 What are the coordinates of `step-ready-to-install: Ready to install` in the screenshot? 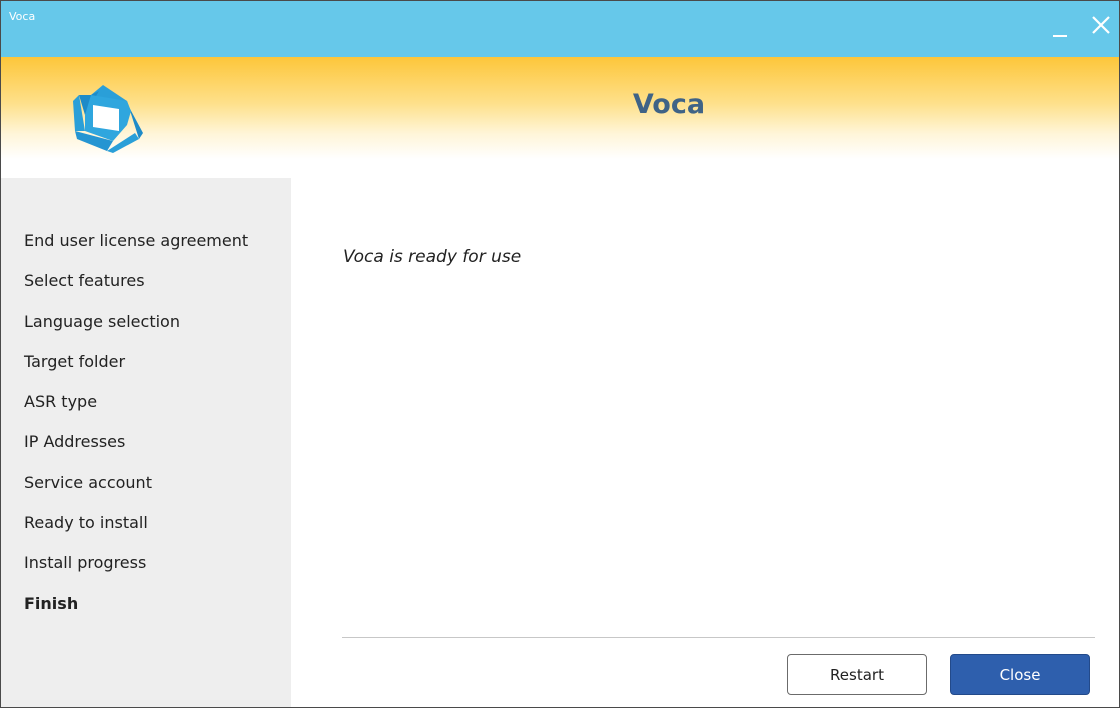 It's located at (86, 523).